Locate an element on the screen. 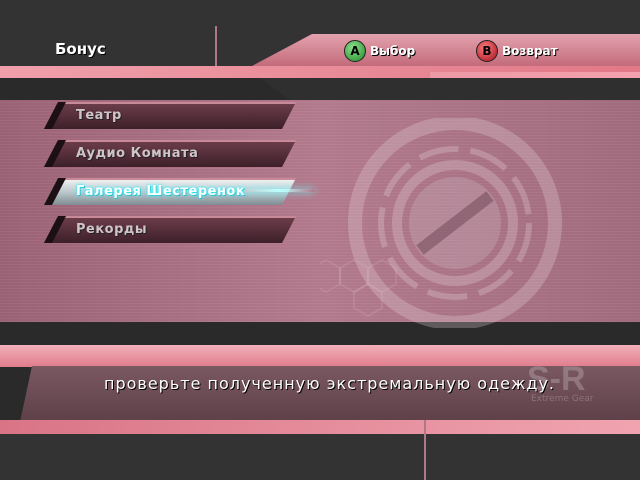 Image resolution: width=640 pixels, height=480 pixels. menu-item-audio-room: Аудио Комната is located at coordinates (170, 153).